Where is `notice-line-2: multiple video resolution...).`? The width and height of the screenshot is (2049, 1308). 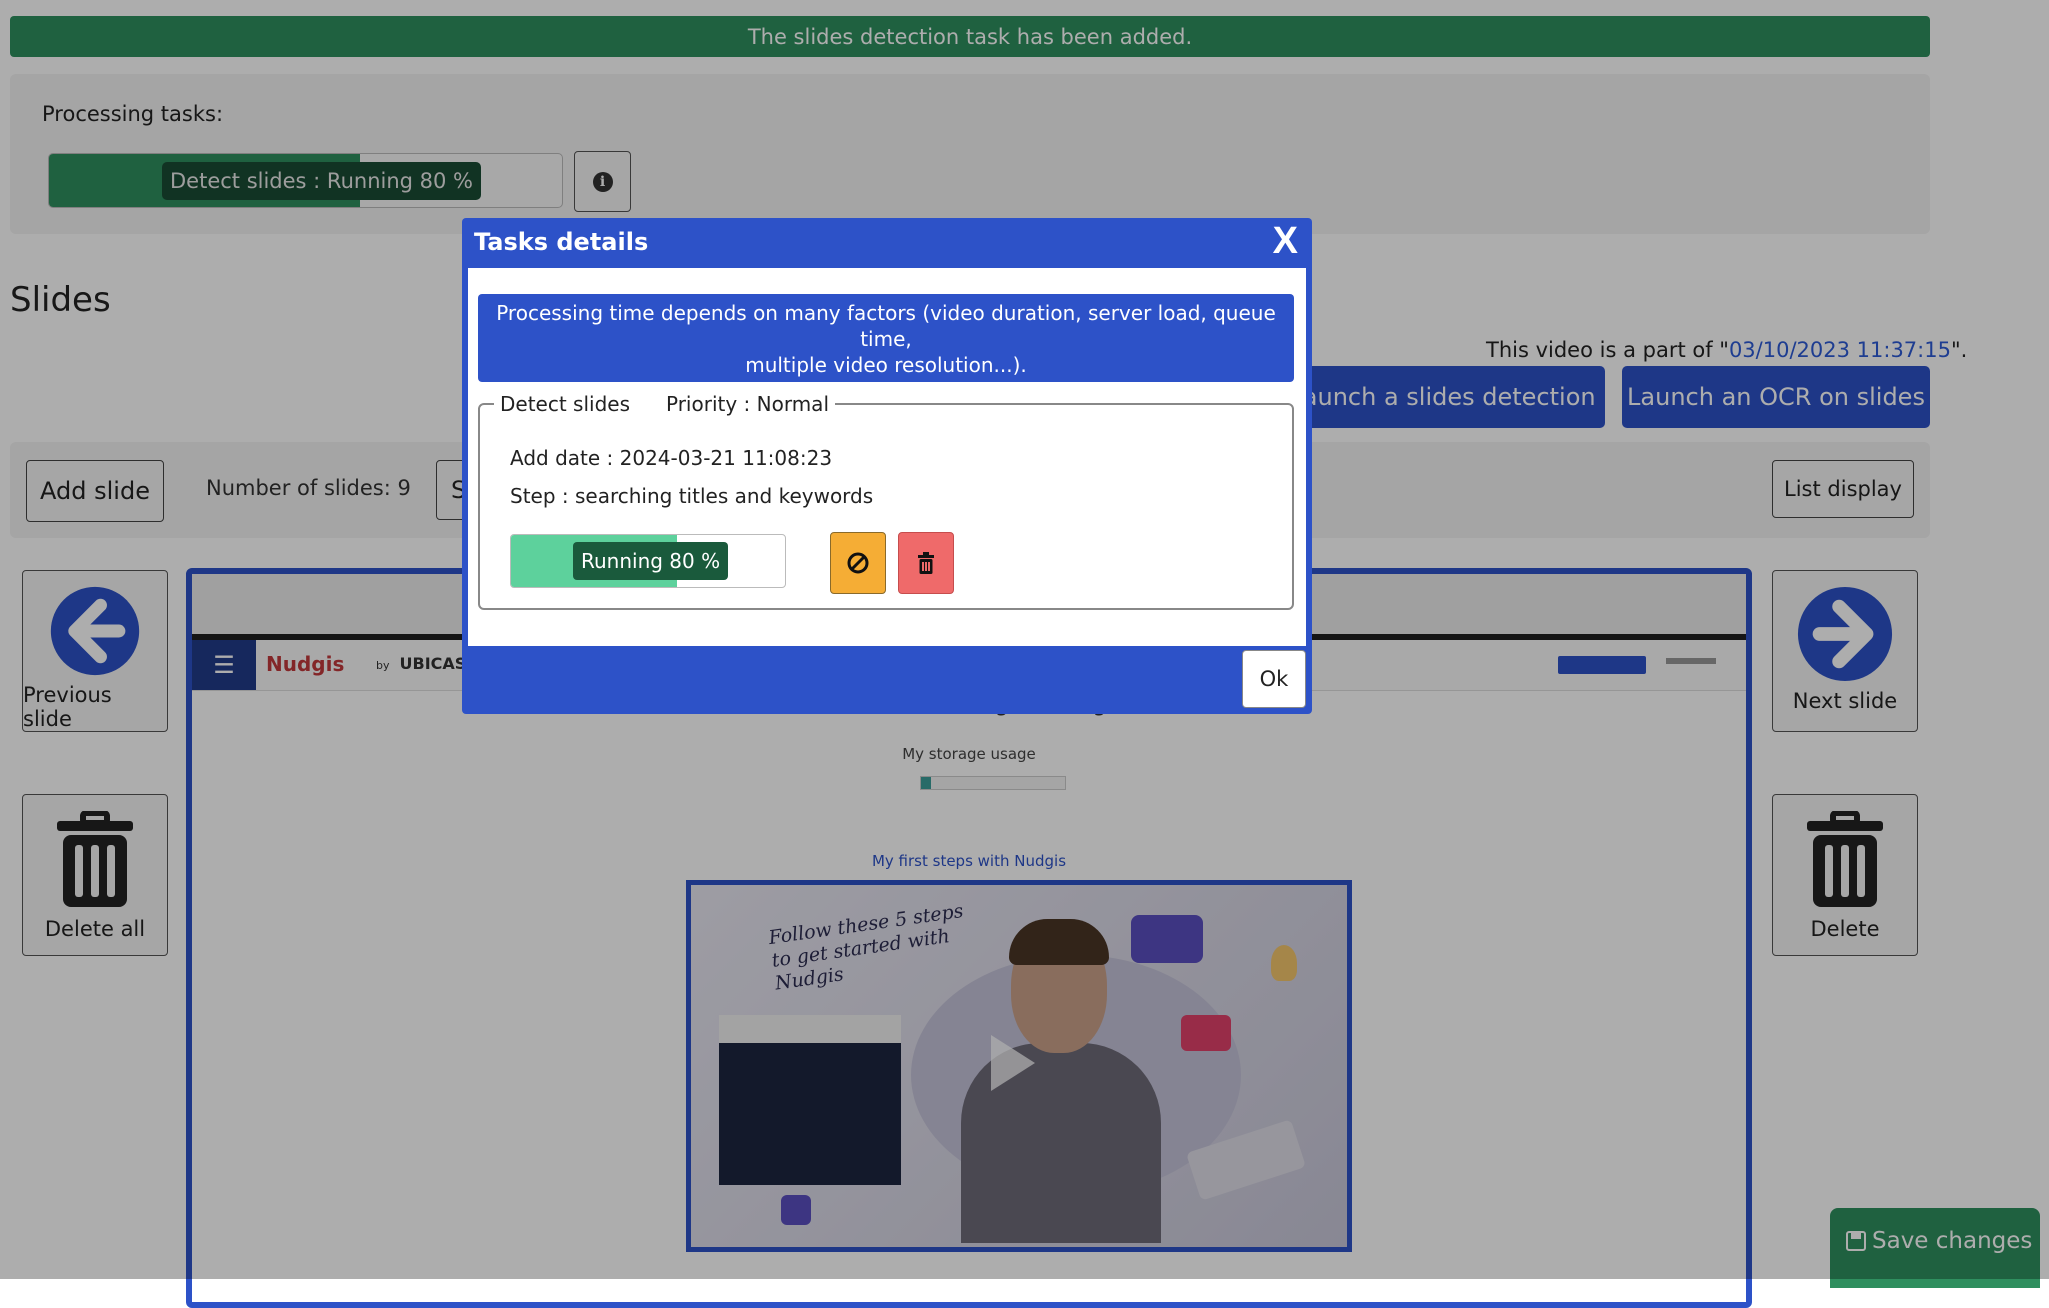
notice-line-2: multiple video resolution...). is located at coordinates (886, 365).